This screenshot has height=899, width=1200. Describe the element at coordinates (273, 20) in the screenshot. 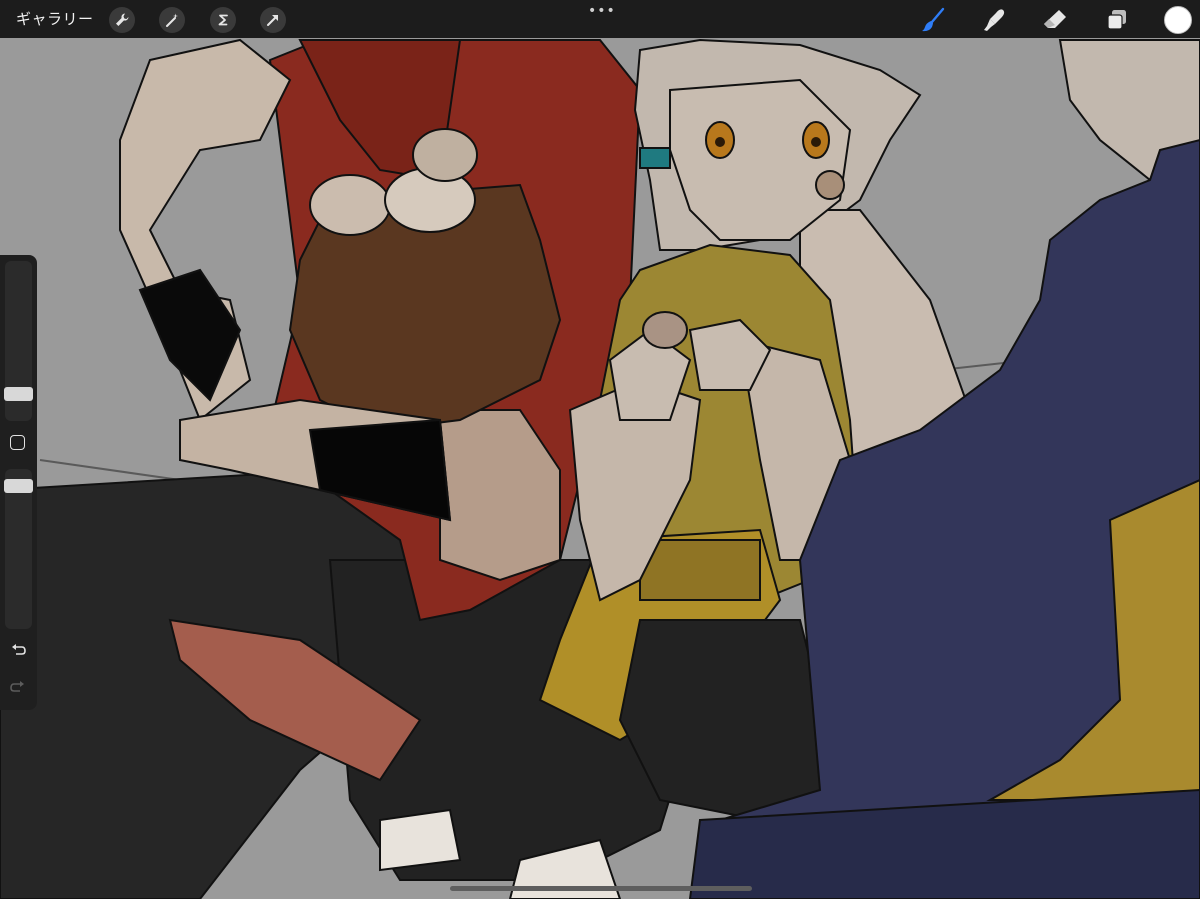

I see `transform-arrow-icon` at that location.